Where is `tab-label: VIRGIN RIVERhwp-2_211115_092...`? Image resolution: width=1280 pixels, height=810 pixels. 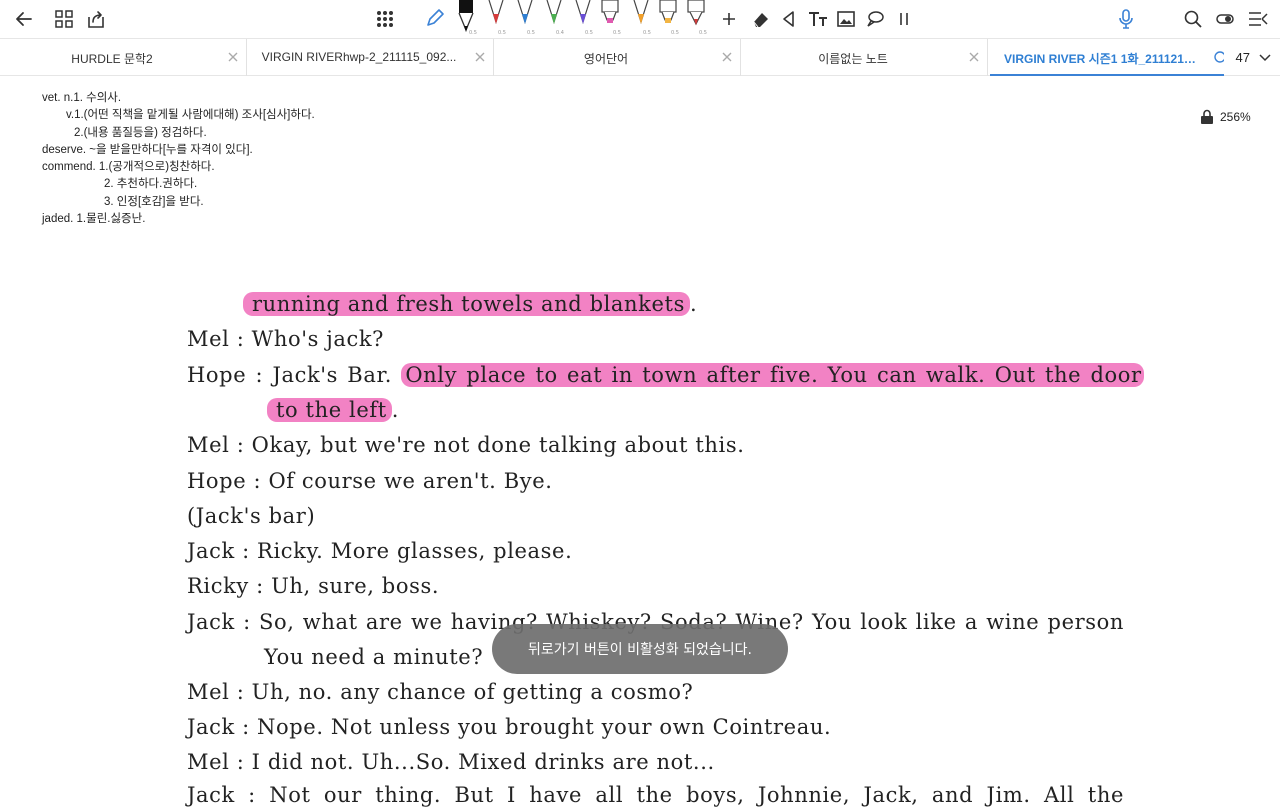
tab-label: VIRGIN RIVERhwp-2_211115_092... is located at coordinates (359, 57).